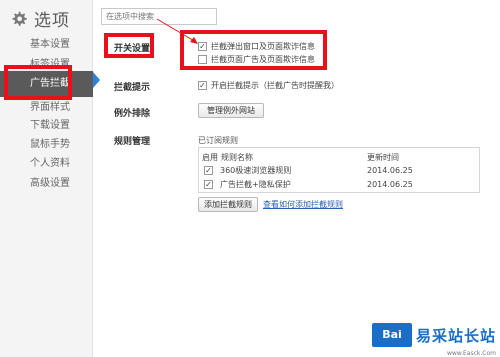  What do you see at coordinates (471, 353) in the screenshot?
I see `watermark-url: www.Easck.Com` at bounding box center [471, 353].